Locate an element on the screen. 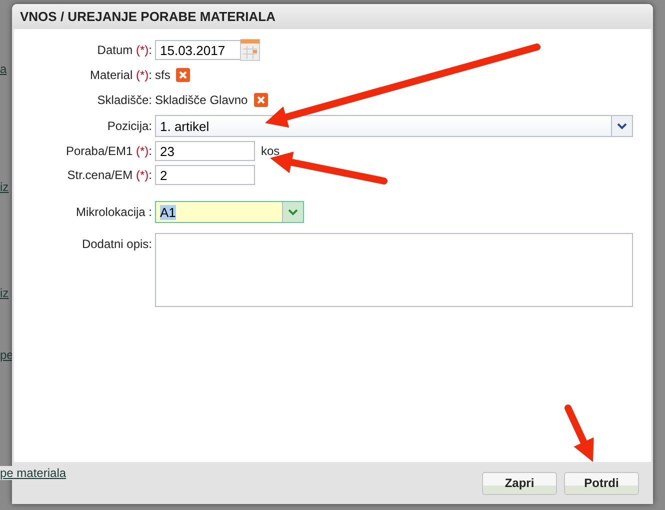 This screenshot has width=665, height=510. select-field: 1. artikel is located at coordinates (394, 126).